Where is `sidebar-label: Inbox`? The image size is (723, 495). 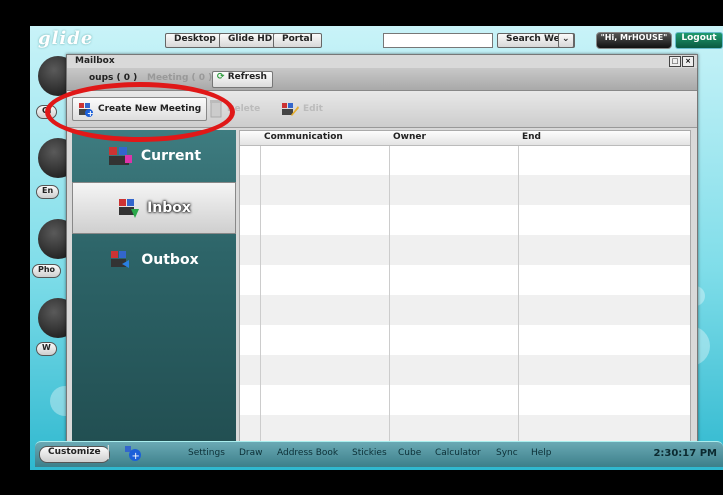
sidebar-label: Inbox is located at coordinates (169, 208).